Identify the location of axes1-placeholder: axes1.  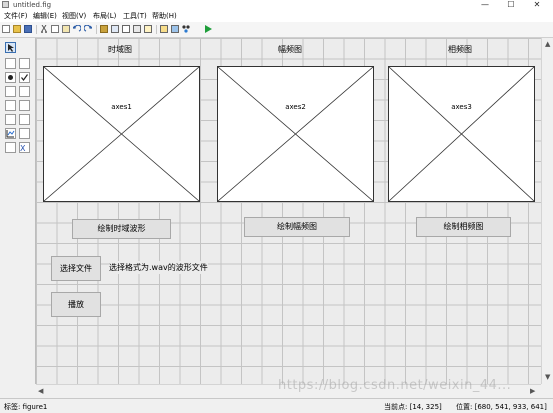
(121, 134).